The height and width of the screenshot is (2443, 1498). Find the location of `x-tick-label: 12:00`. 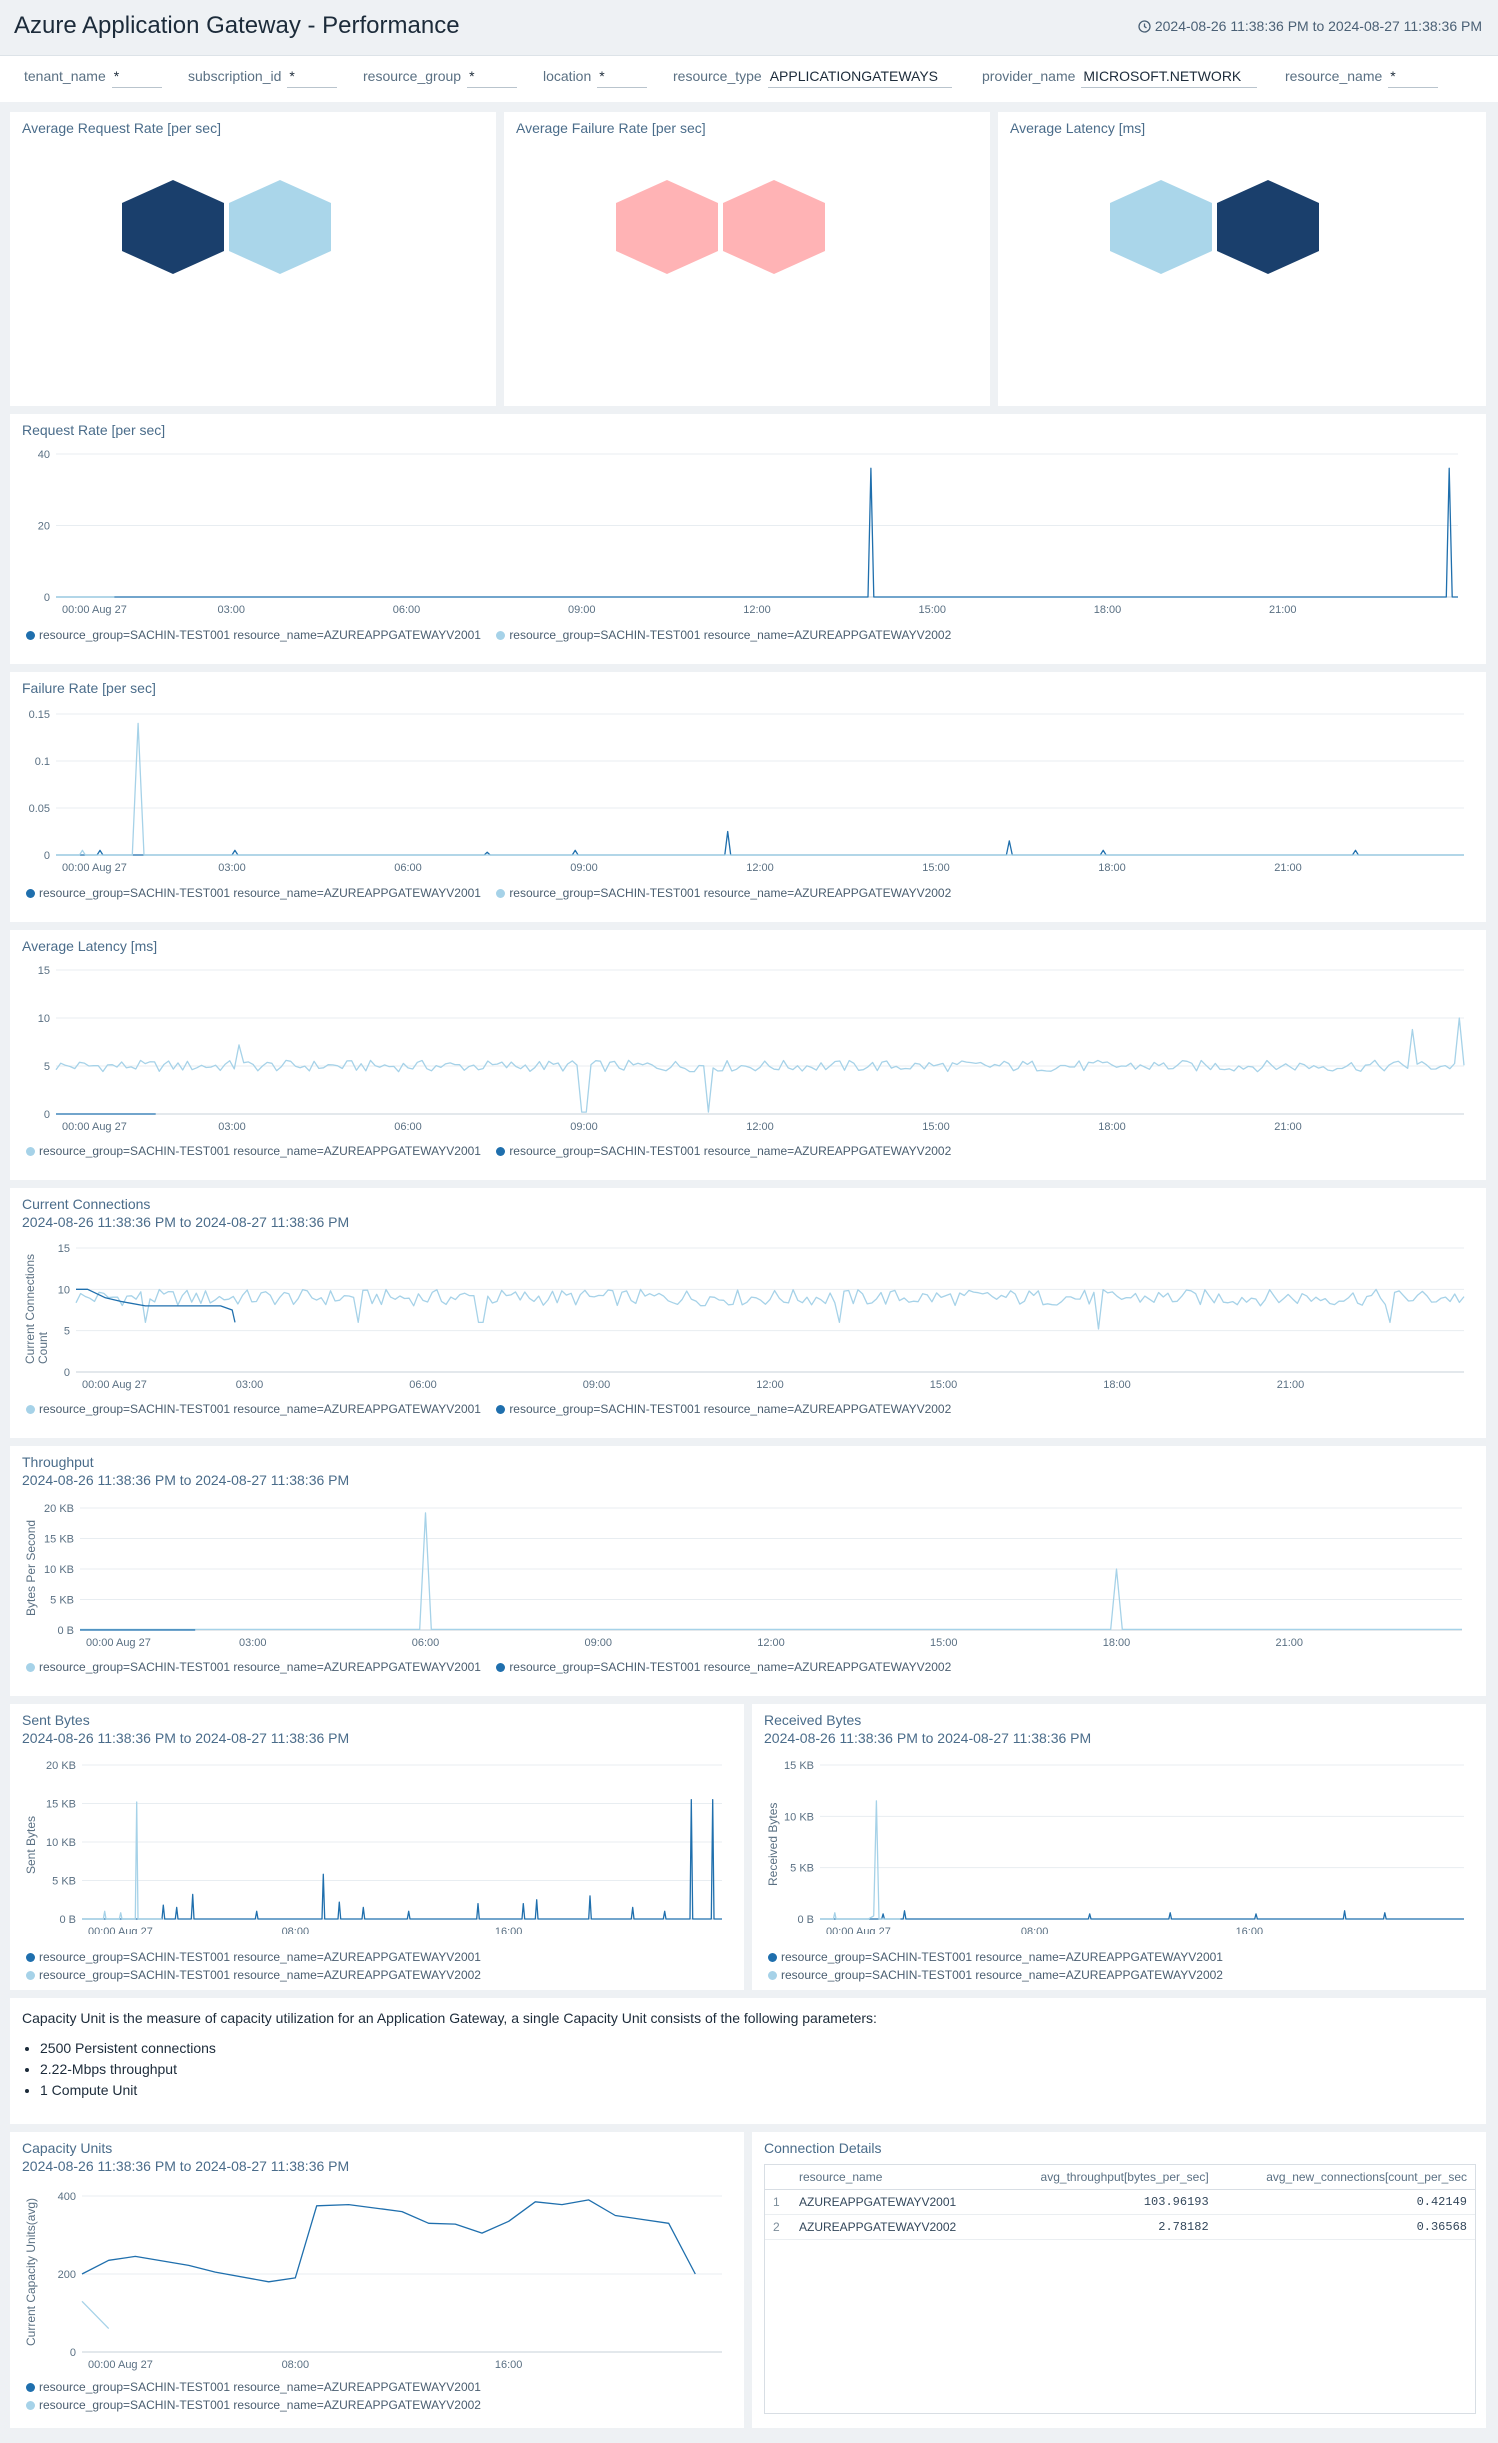

x-tick-label: 12:00 is located at coordinates (760, 1127).